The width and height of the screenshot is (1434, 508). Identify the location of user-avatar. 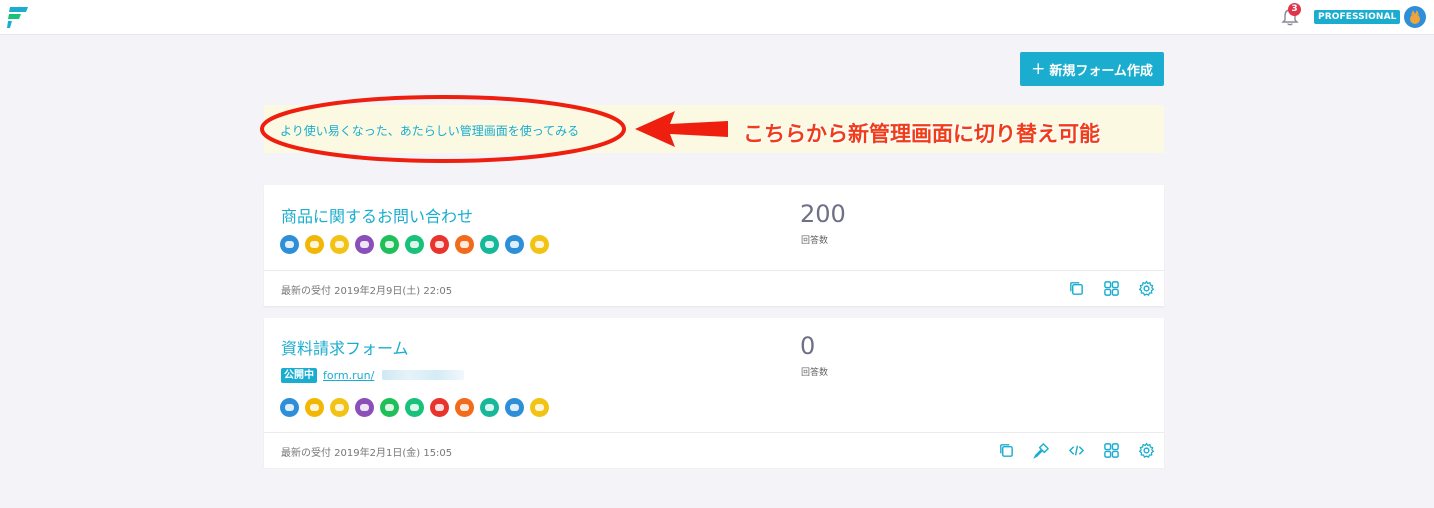
(1415, 17).